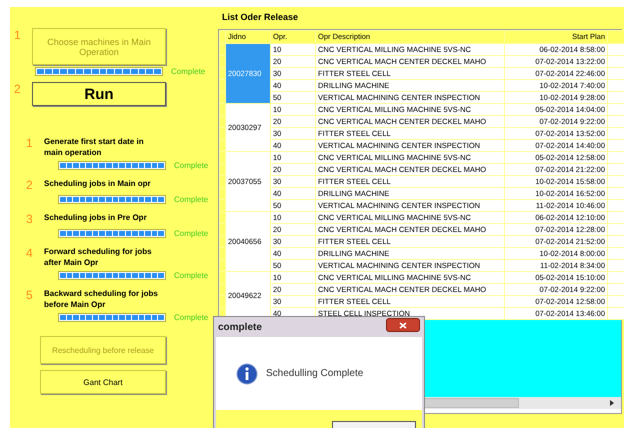  Describe the element at coordinates (315, 373) in the screenshot. I see `dialog-message: Schedulling Complete` at that location.